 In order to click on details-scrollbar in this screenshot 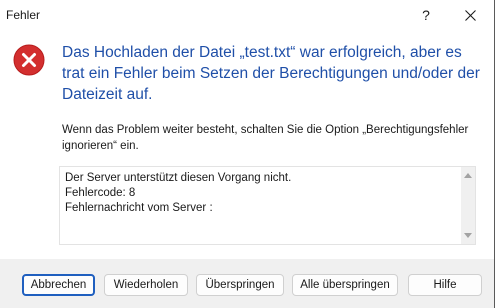, I will do `click(468, 205)`.